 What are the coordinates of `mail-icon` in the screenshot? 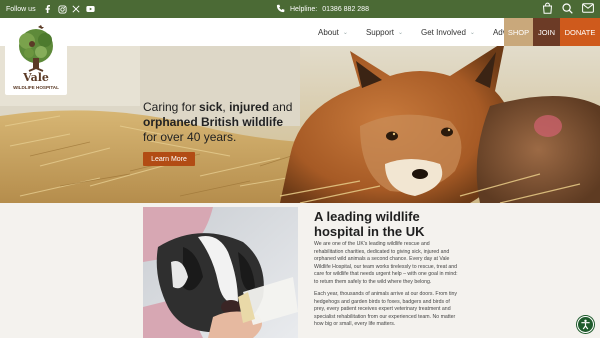 It's located at (588, 9).